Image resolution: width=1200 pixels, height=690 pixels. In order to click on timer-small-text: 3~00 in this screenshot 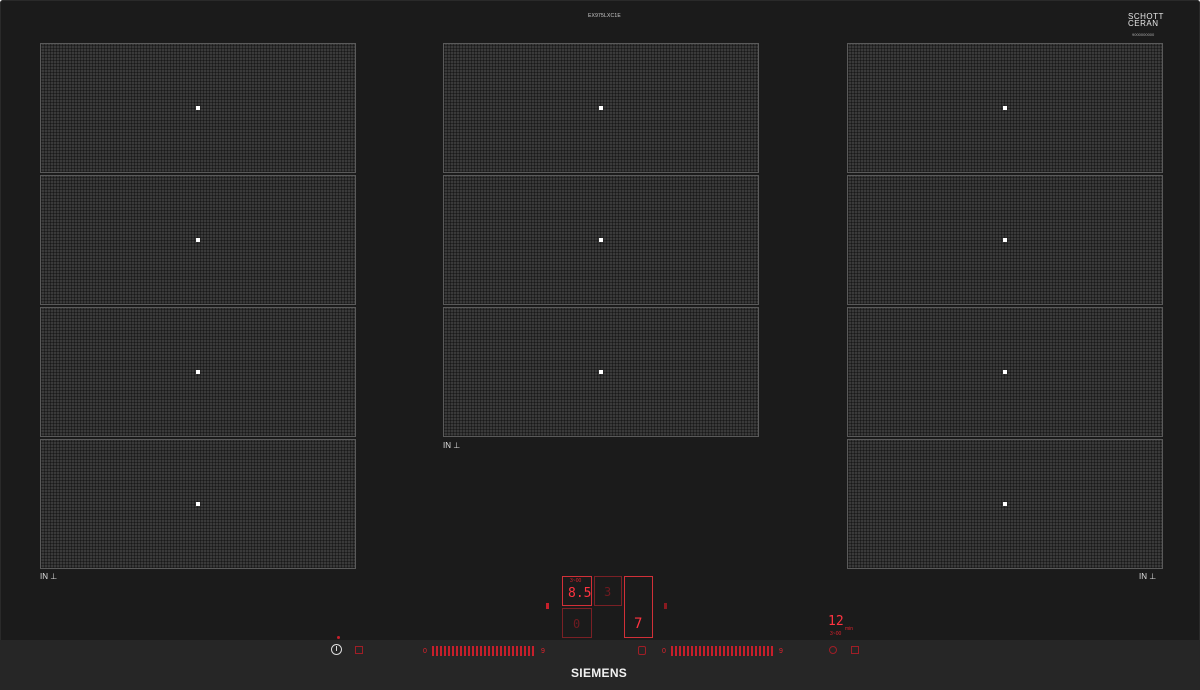, I will do `click(576, 581)`.